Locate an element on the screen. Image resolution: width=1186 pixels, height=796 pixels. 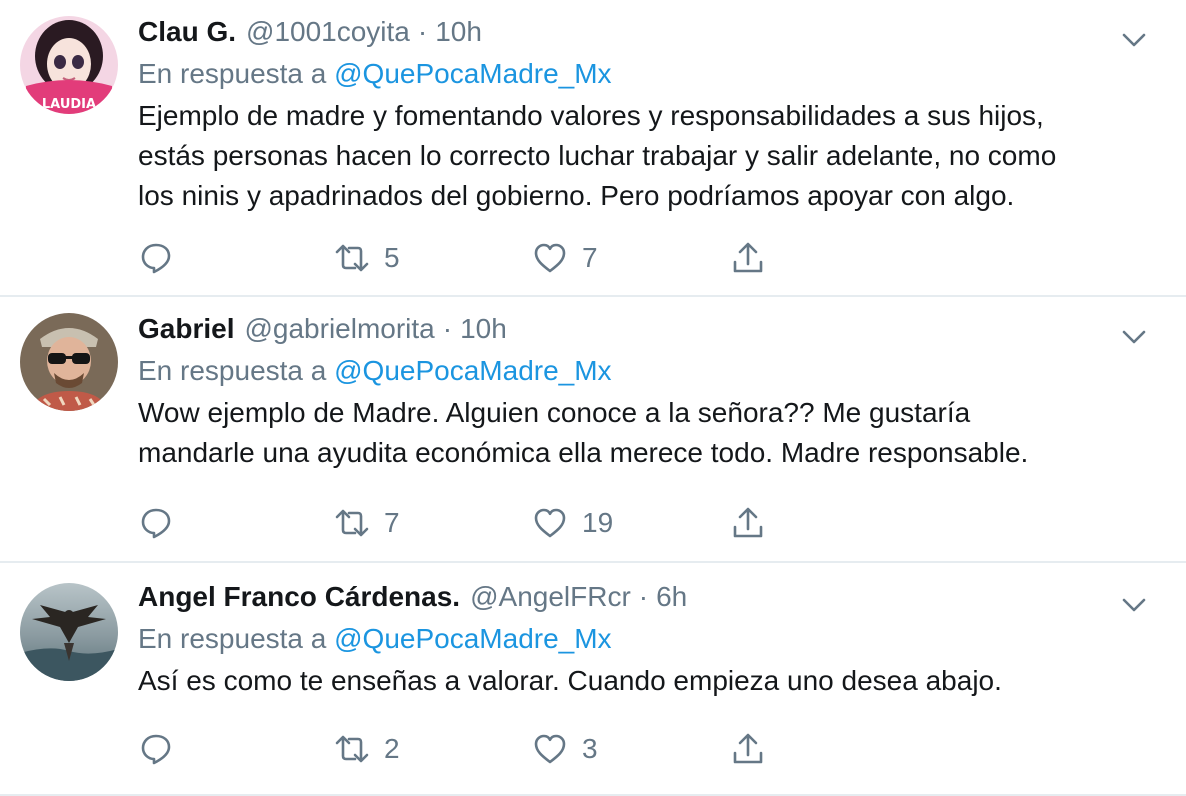
avatar: LAUDIA is located at coordinates (69, 65).